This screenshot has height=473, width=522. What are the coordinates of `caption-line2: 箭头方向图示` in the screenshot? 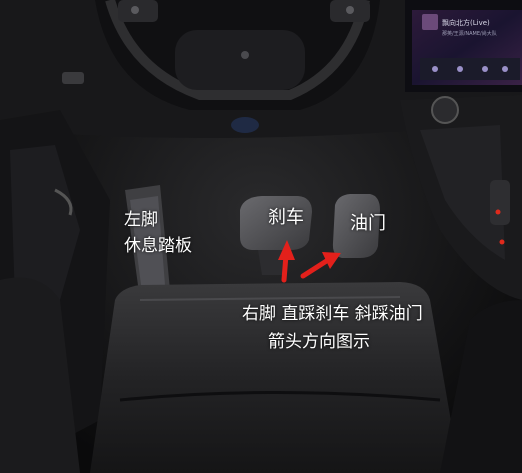 It's located at (319, 342).